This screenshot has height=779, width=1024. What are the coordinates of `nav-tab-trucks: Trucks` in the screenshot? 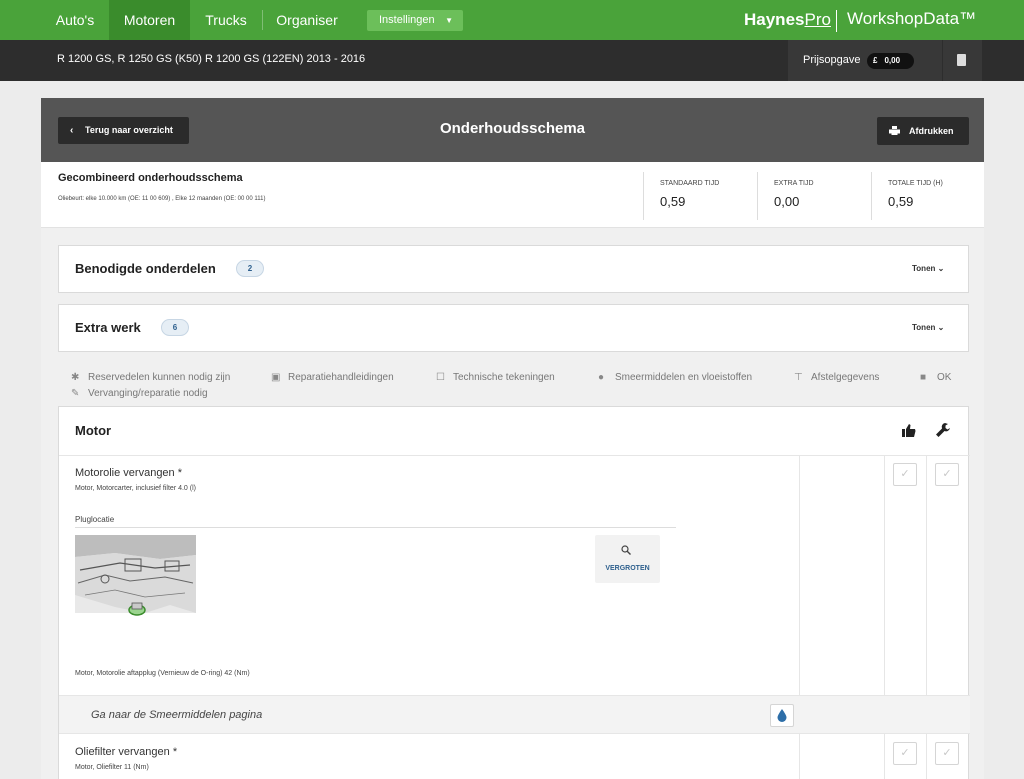 It's located at (226, 20).